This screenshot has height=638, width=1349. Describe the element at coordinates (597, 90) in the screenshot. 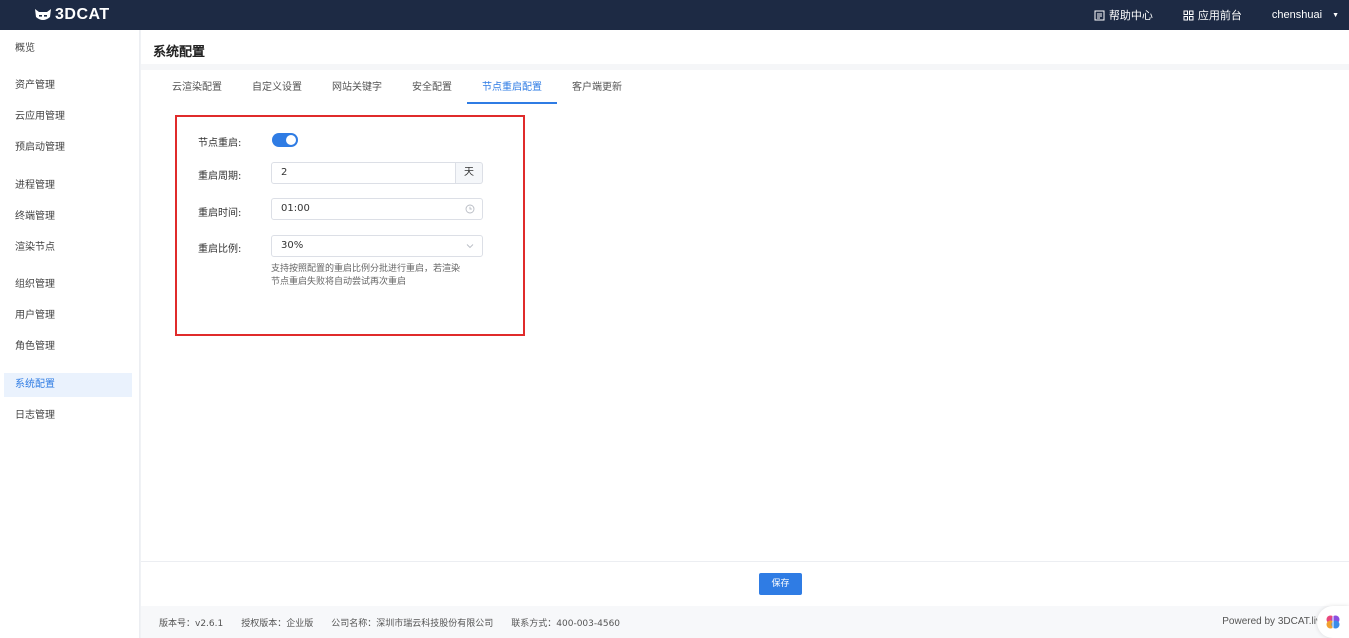

I see `tab-client-update: 客户端更新` at that location.